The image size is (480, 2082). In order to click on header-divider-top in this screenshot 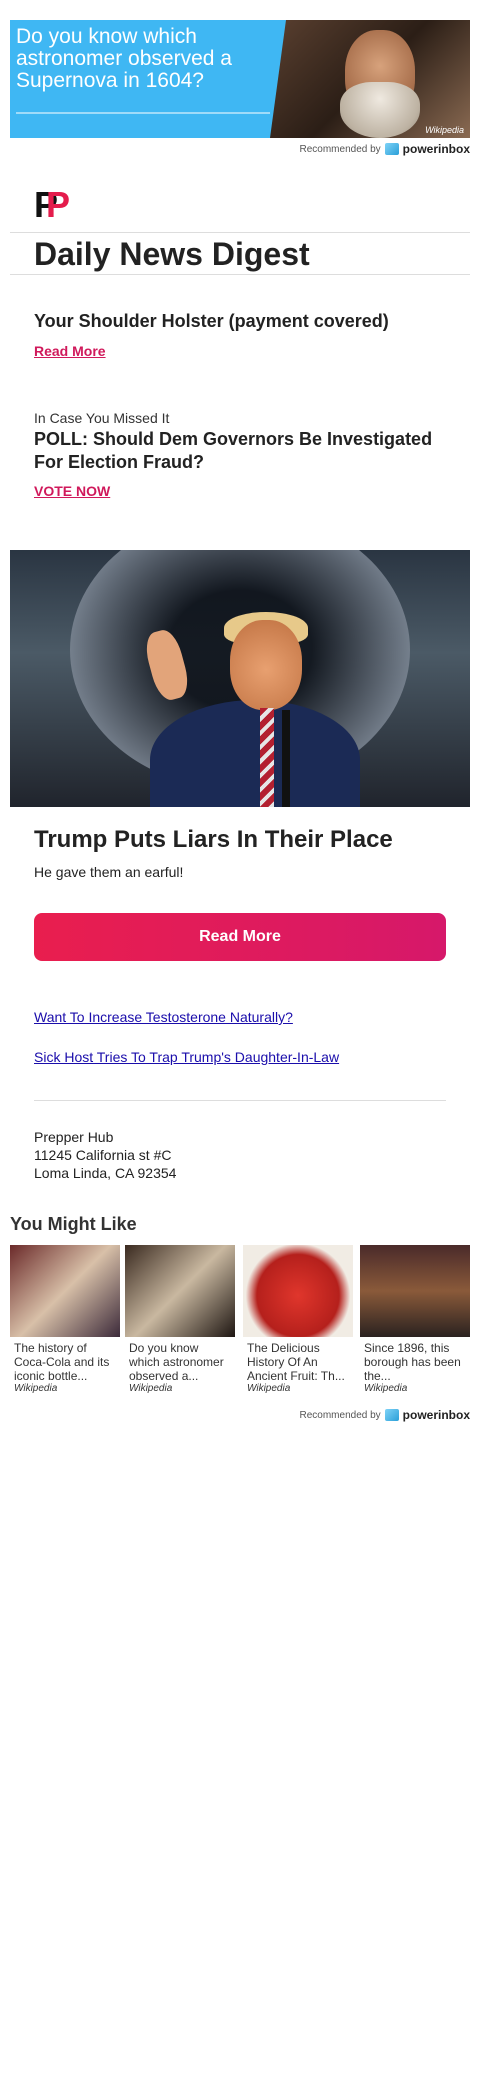, I will do `click(240, 232)`.